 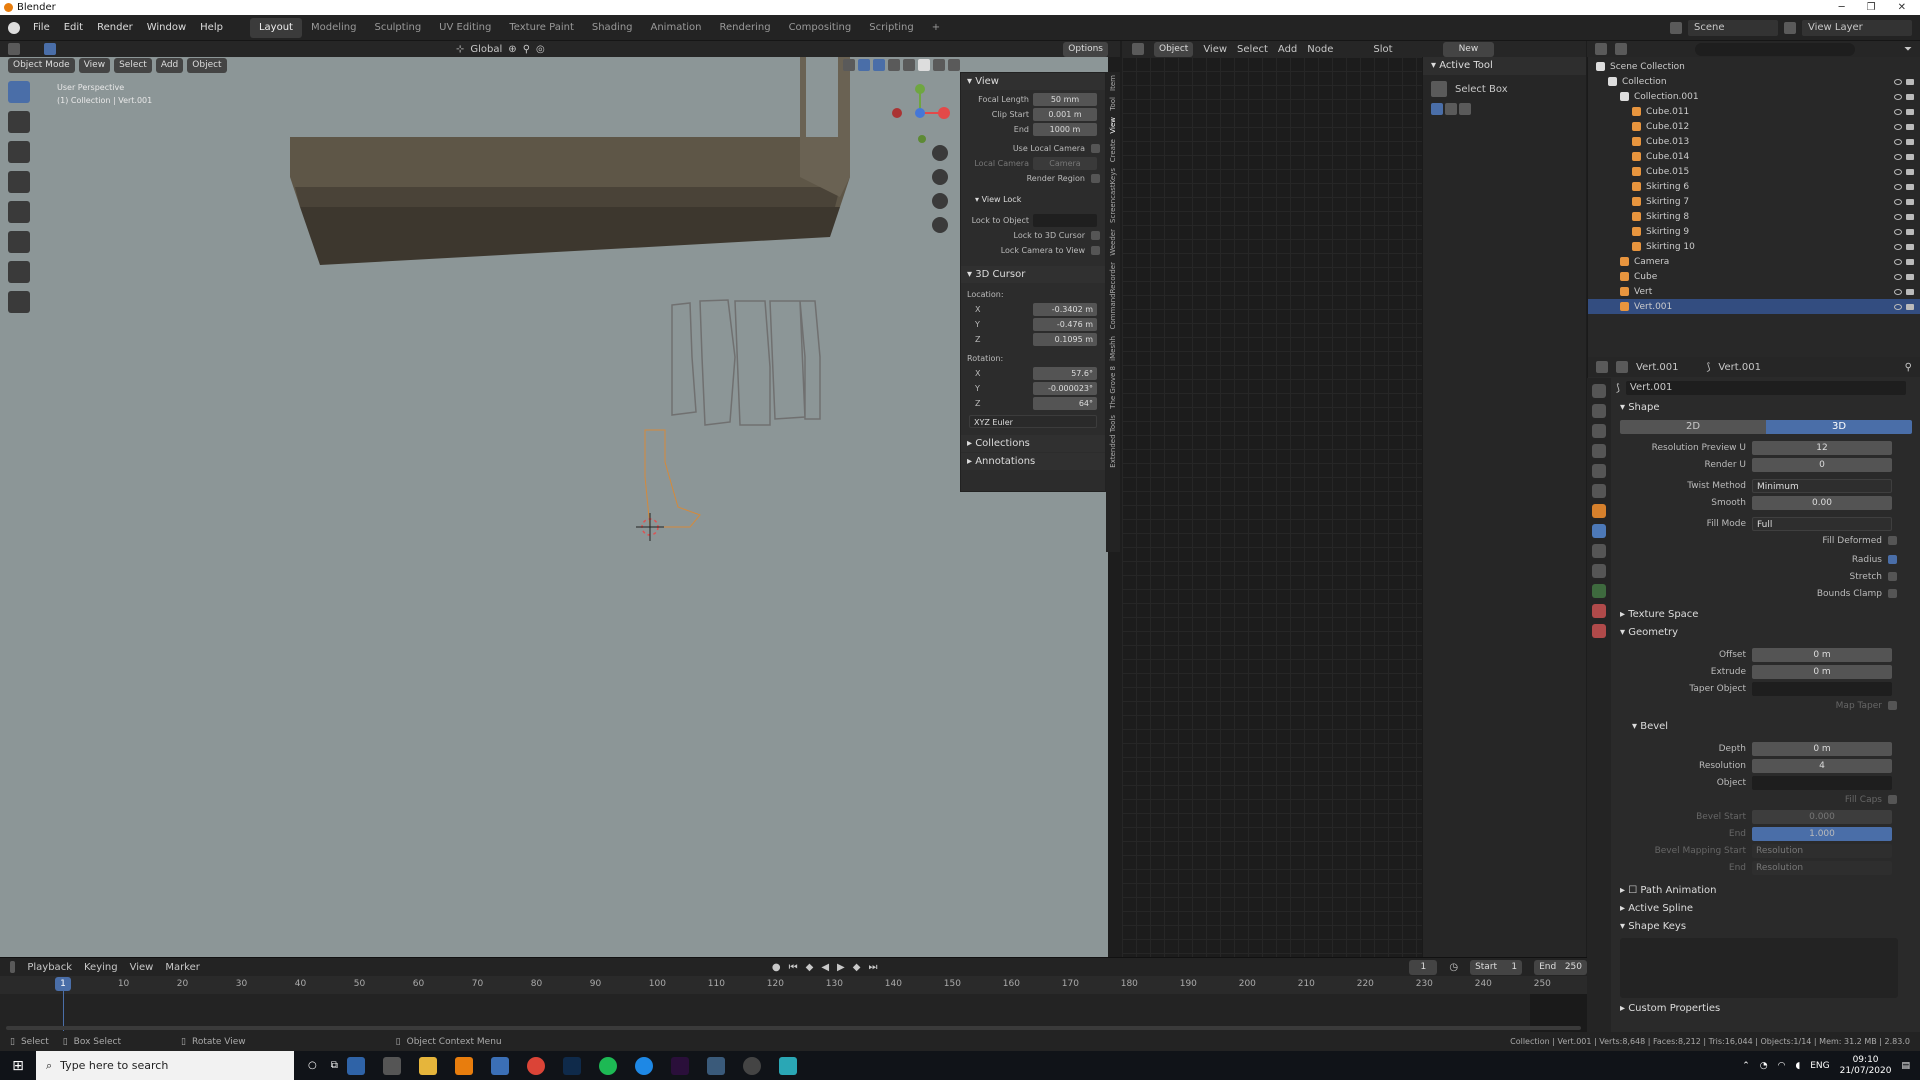 I want to click on geometry-section-header: ▾ Geometry, so click(x=1766, y=633).